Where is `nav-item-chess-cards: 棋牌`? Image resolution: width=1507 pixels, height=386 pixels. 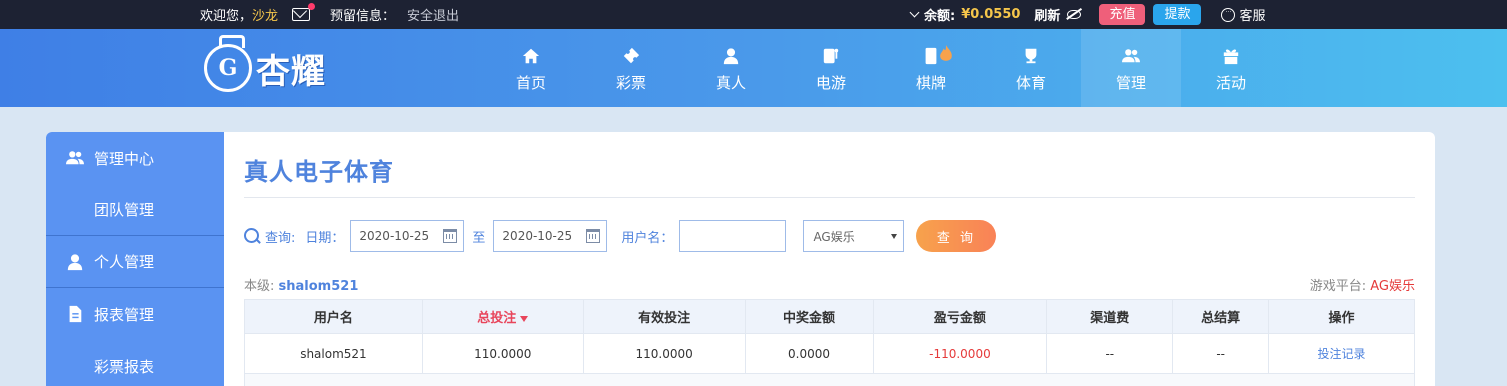 nav-item-chess-cards: 棋牌 is located at coordinates (931, 68).